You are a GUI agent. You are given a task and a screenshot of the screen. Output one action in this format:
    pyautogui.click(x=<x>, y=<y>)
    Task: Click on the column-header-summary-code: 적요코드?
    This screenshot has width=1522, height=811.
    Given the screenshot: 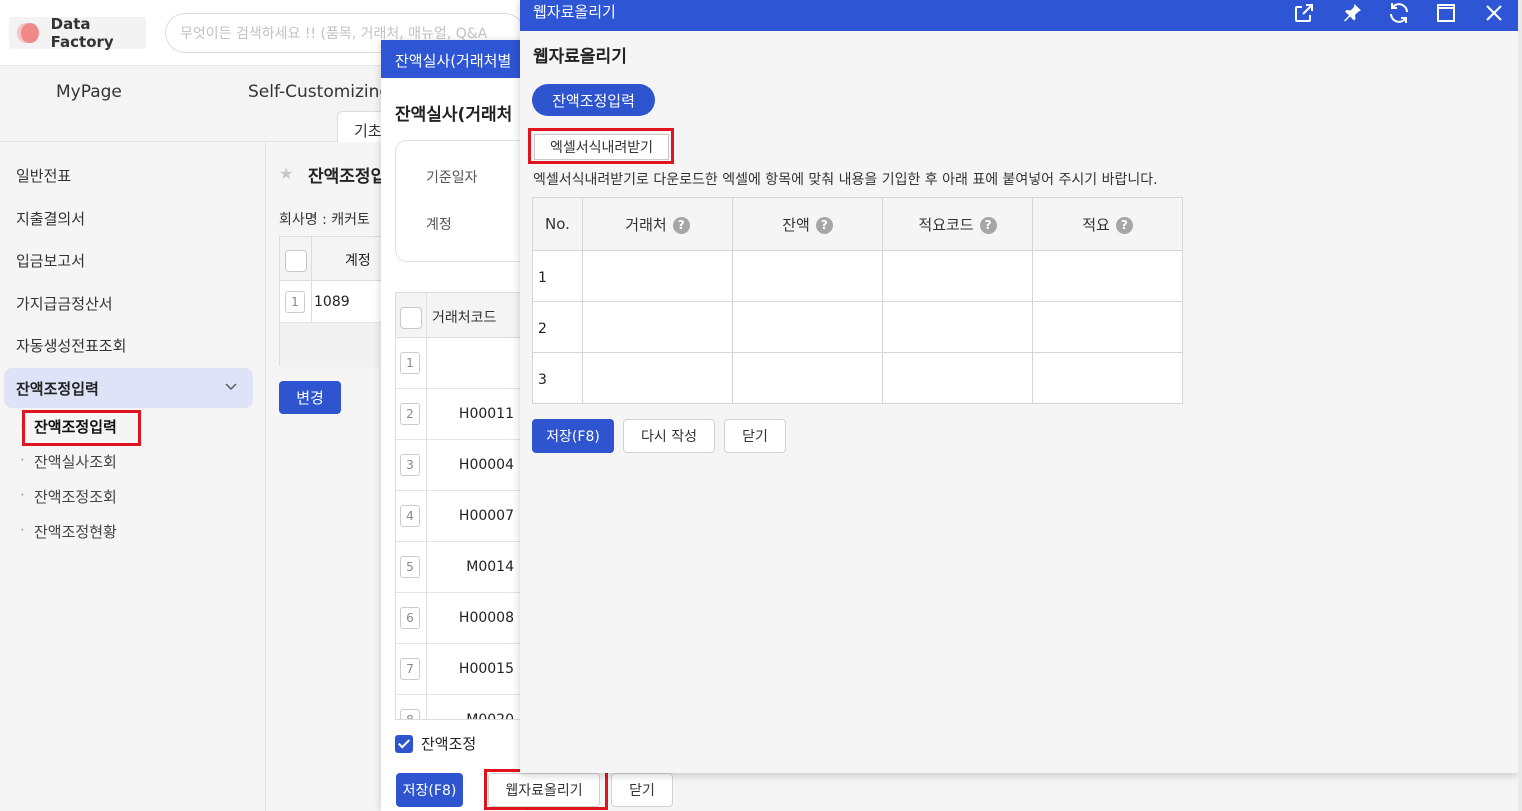 What is the action you would take?
    pyautogui.click(x=957, y=224)
    